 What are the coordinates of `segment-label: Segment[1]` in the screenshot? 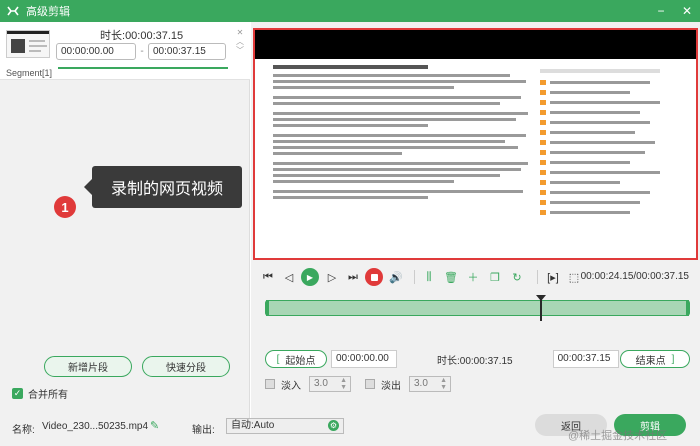 It's located at (29, 73).